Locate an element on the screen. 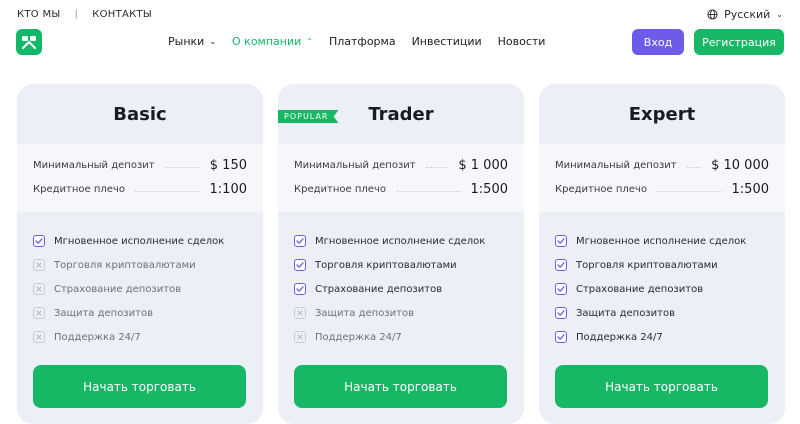 This screenshot has height=424, width=800. nav-investments: Инвестиции is located at coordinates (447, 41).